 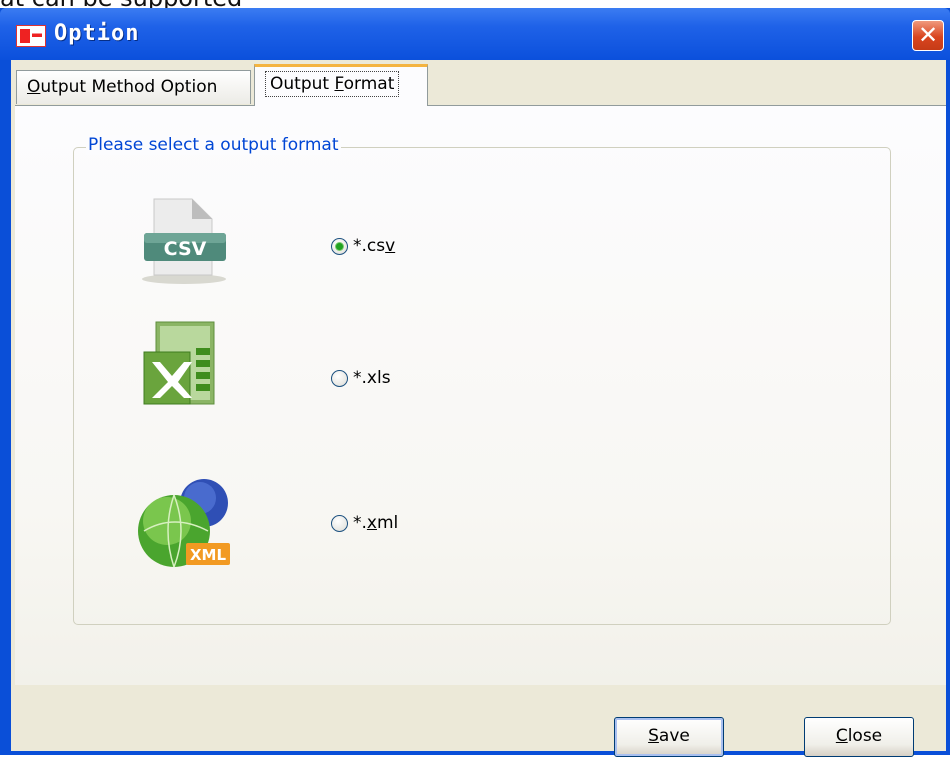 I want to click on tab-output-format: Output Format, so click(x=341, y=85).